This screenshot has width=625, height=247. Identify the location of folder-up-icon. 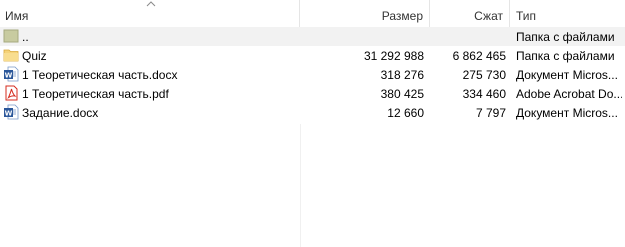
(11, 36).